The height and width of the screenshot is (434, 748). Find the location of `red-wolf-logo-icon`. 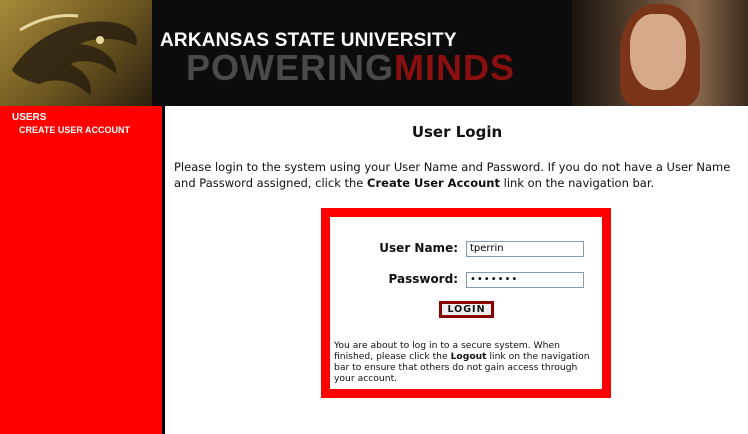

red-wolf-logo-icon is located at coordinates (76, 53).